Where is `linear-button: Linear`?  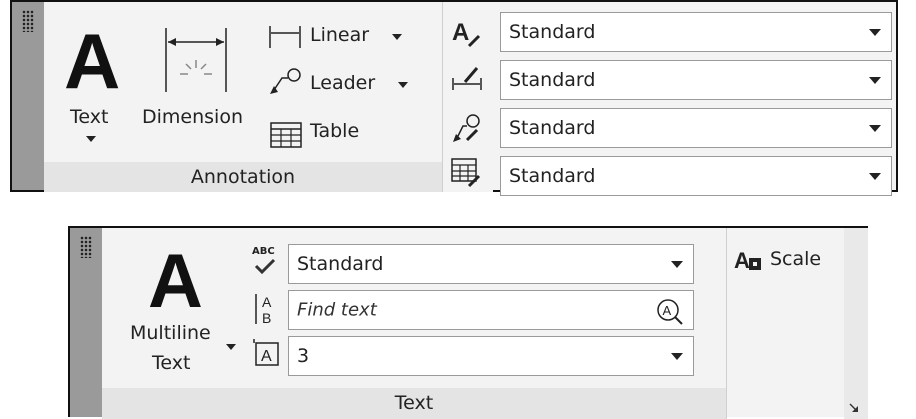 linear-button: Linear is located at coordinates (344, 37).